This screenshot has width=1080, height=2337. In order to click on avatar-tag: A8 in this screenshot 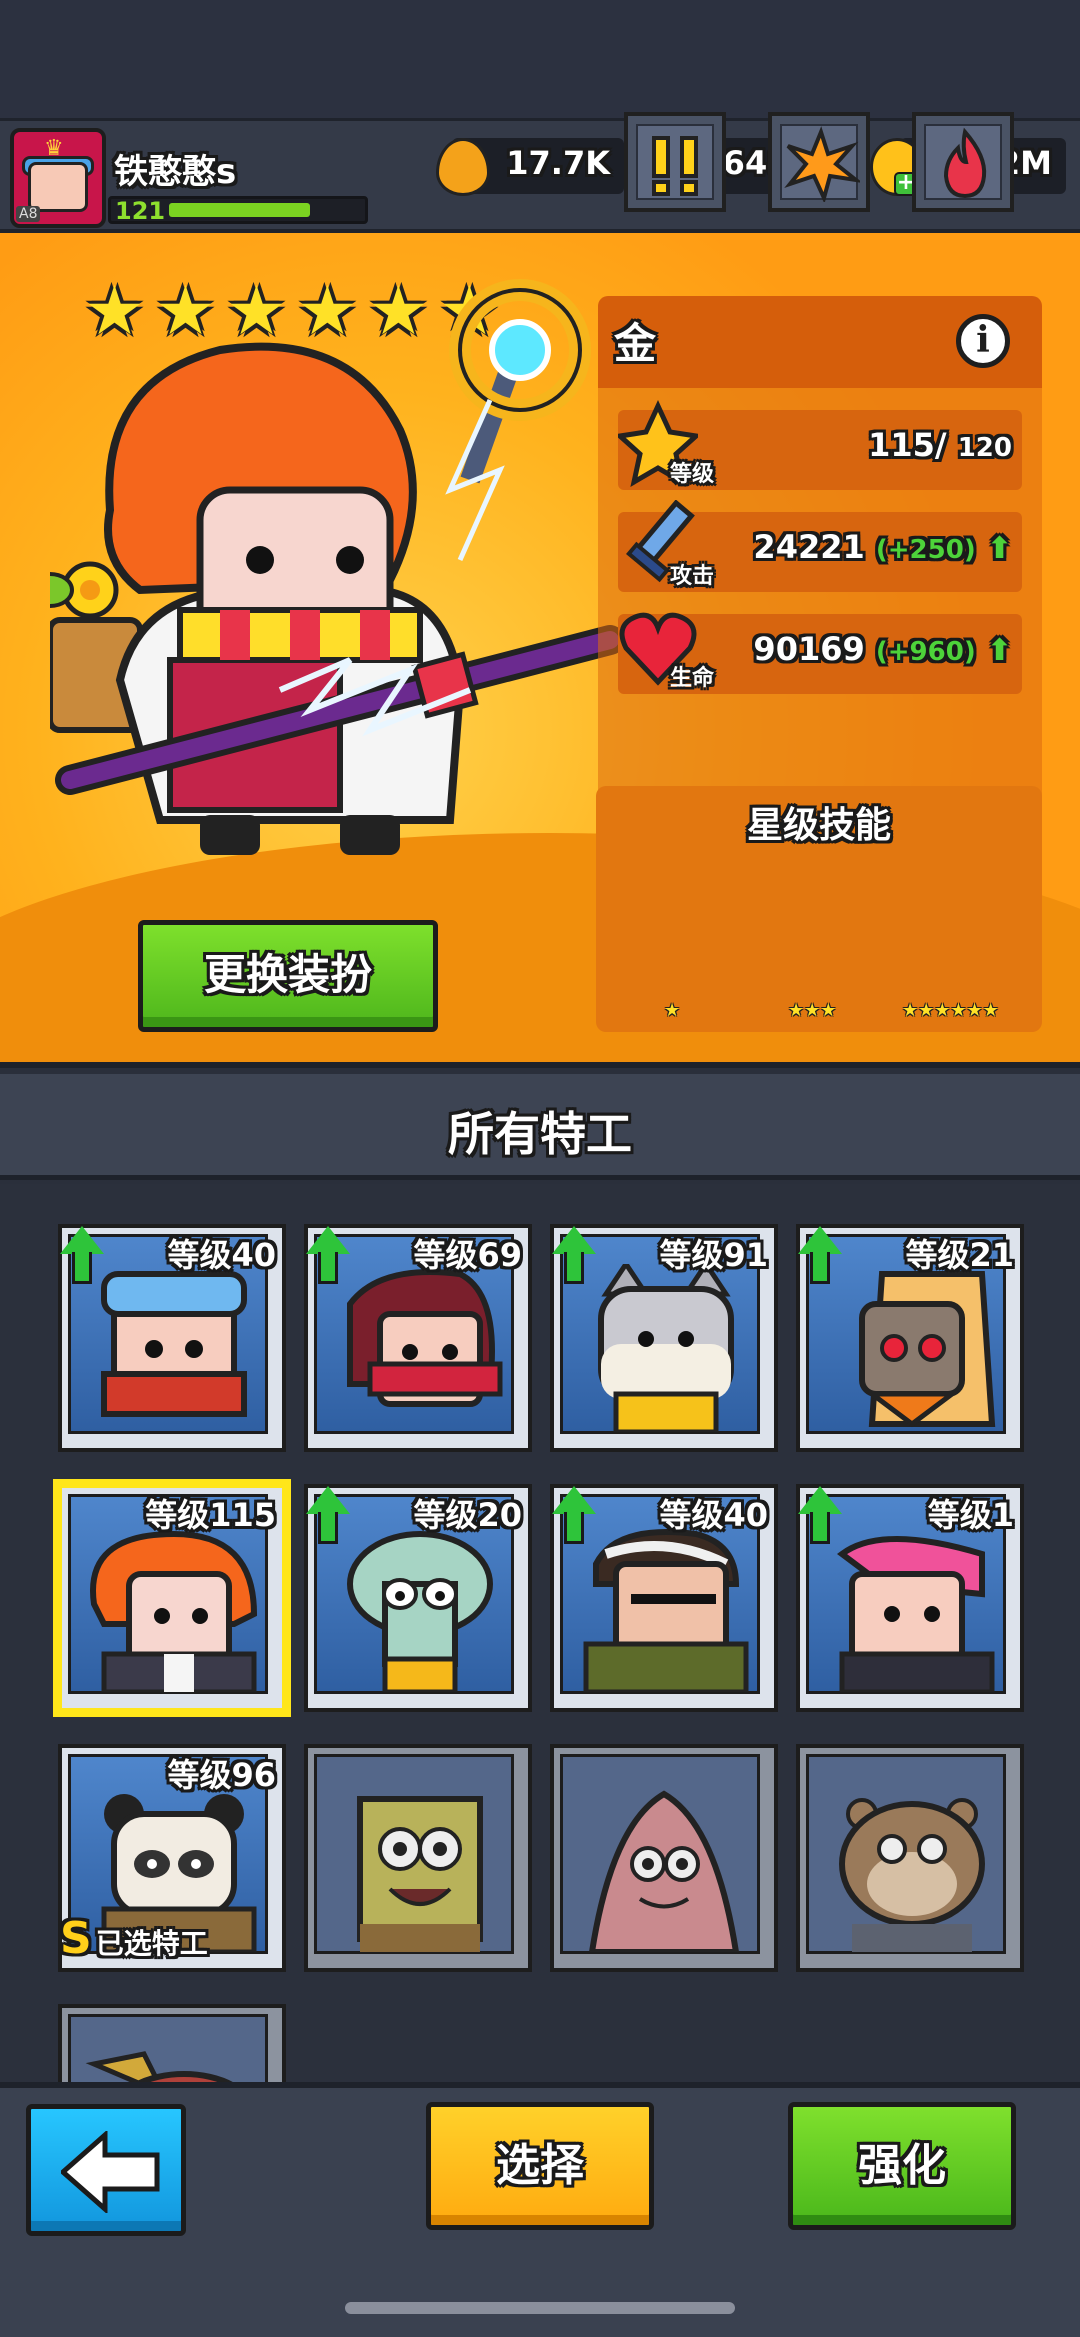, I will do `click(28, 214)`.